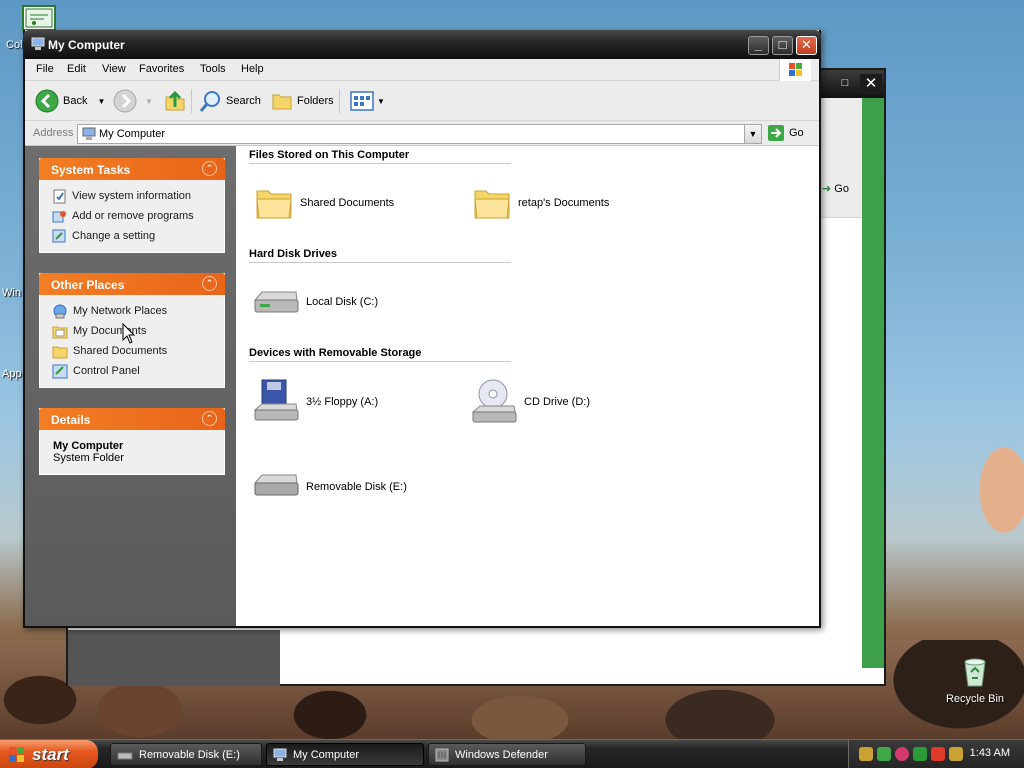 Image resolution: width=1024 pixels, height=768 pixels. Describe the element at coordinates (381, 101) in the screenshot. I see `views-dropdown-icon: ▼` at that location.